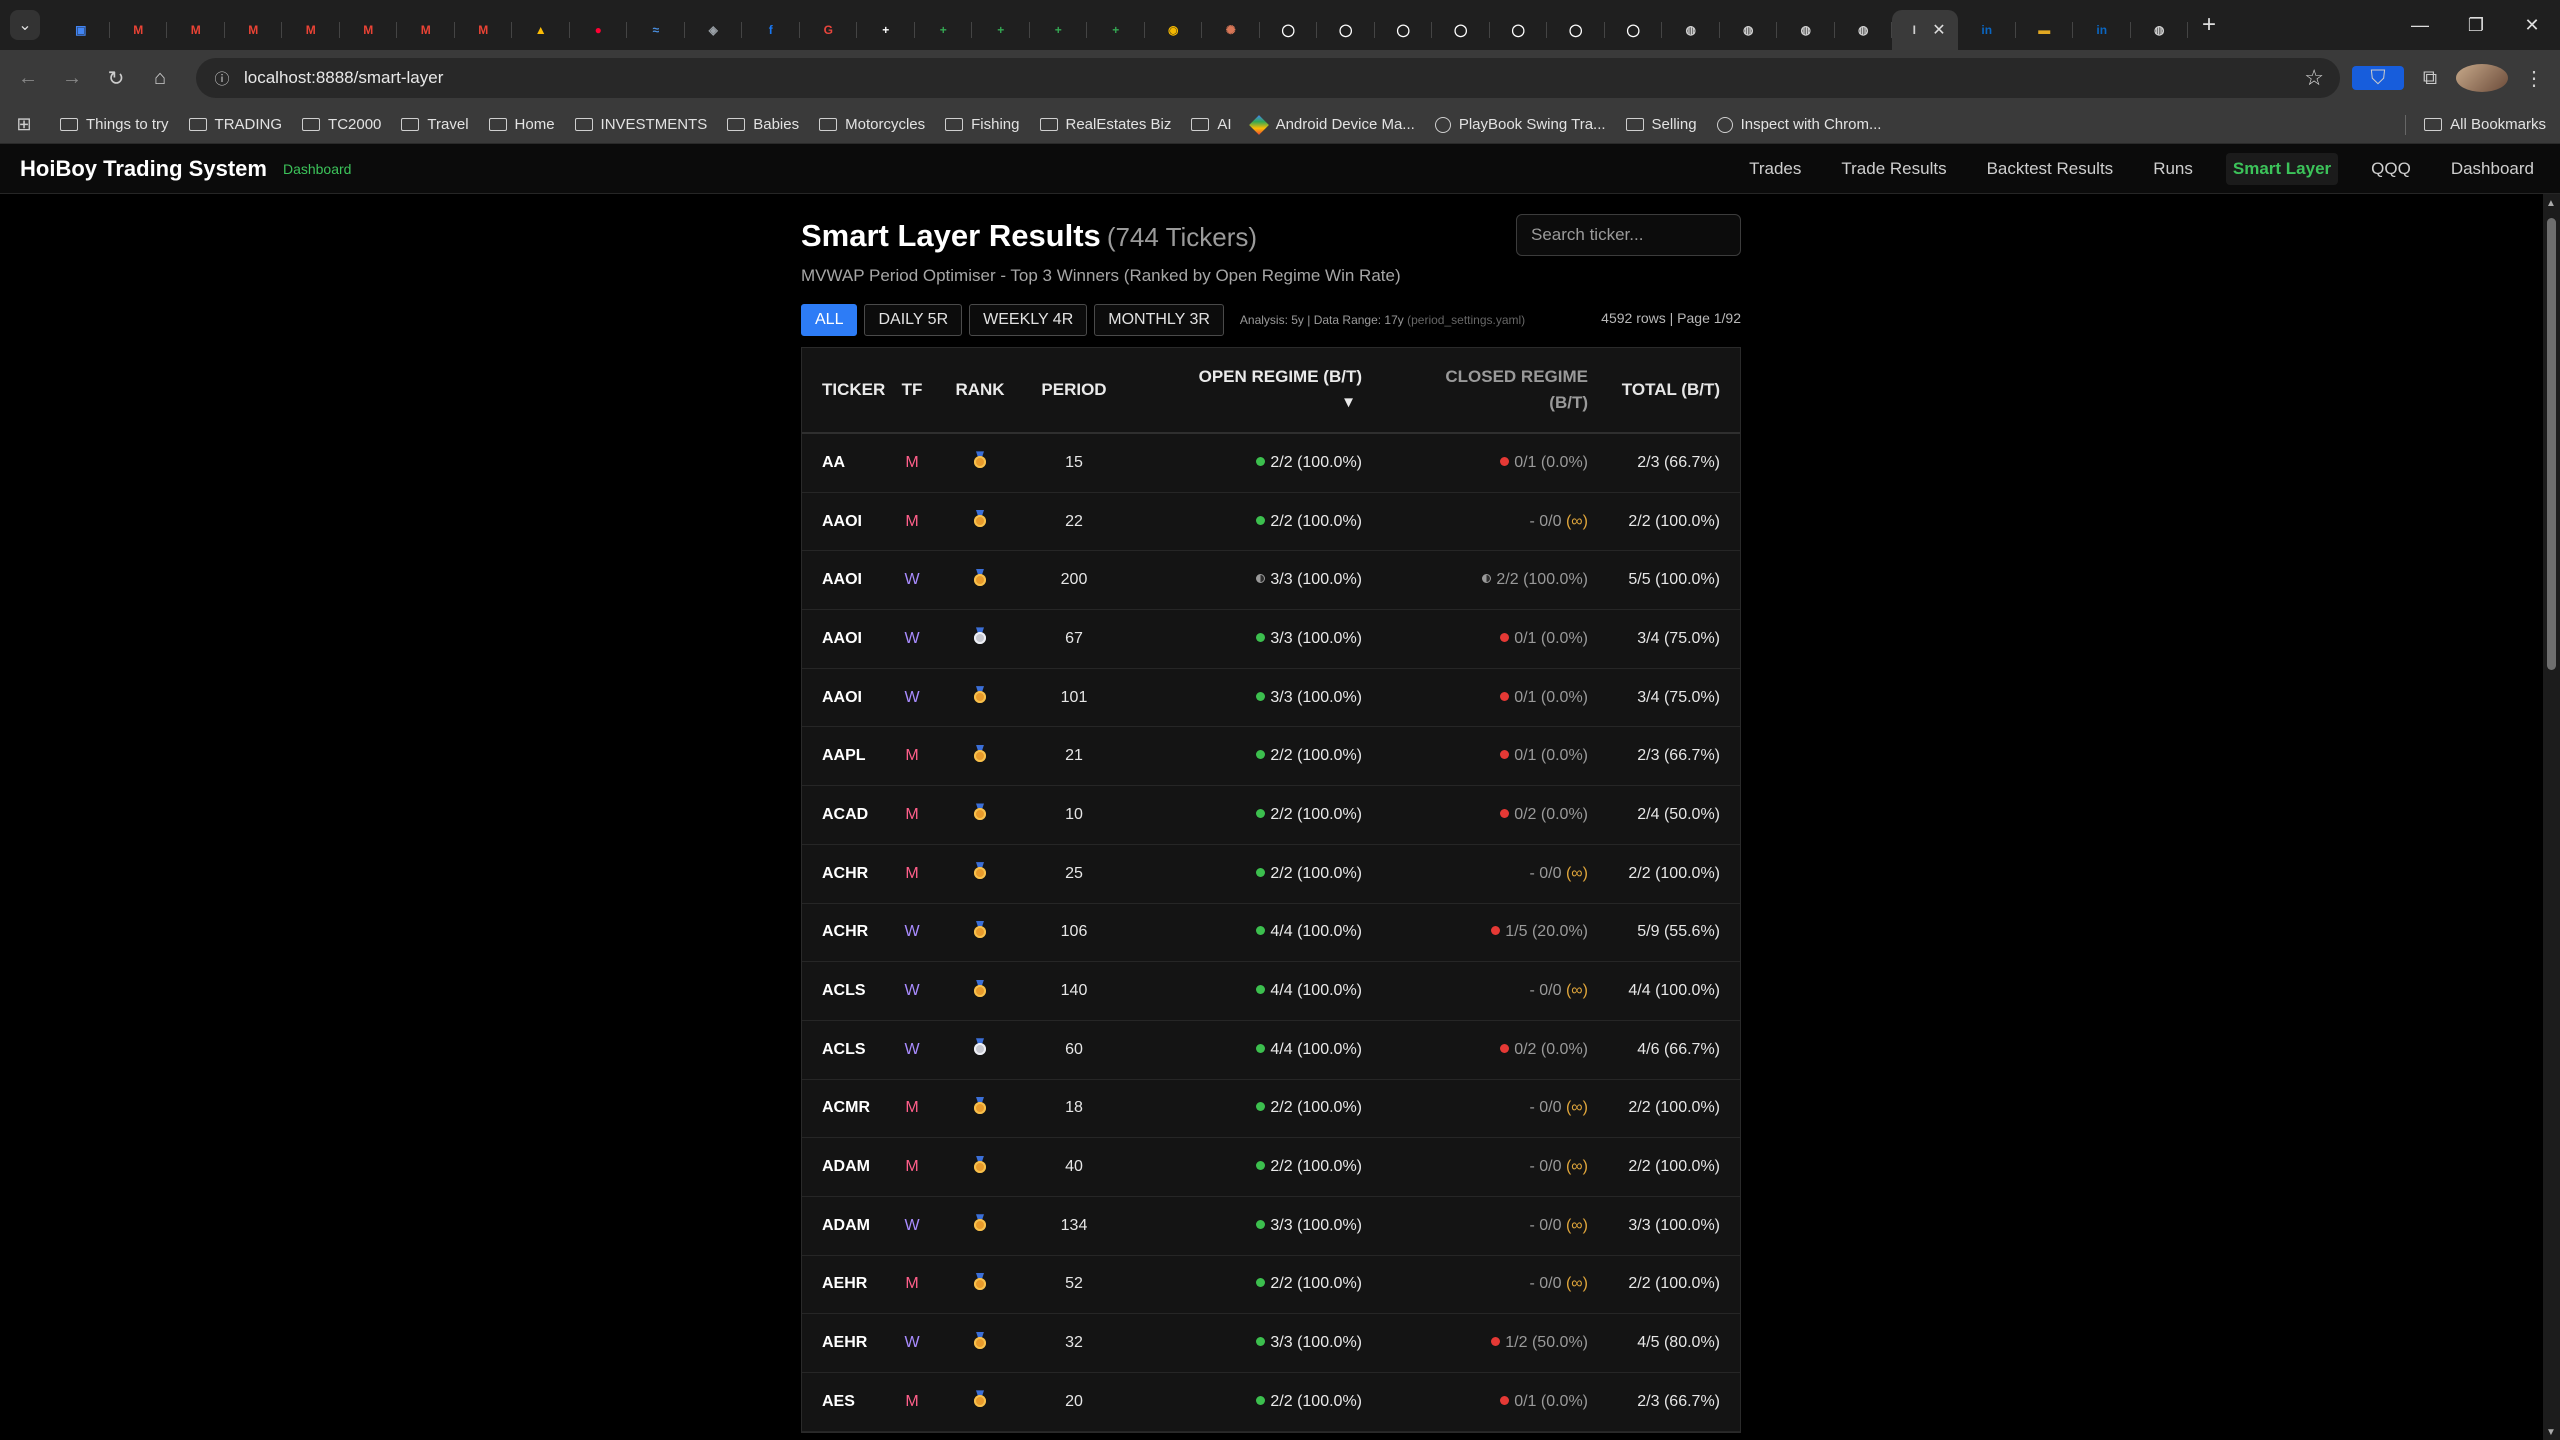  I want to click on menu-button: ⋮, so click(2534, 78).